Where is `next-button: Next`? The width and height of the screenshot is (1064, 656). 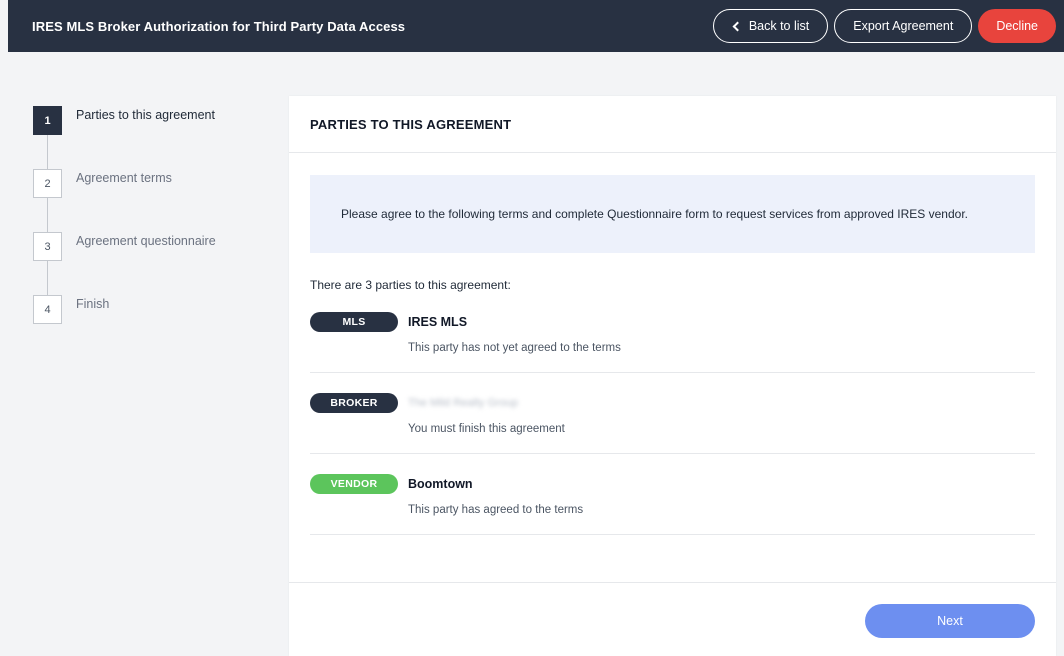
next-button: Next is located at coordinates (950, 621).